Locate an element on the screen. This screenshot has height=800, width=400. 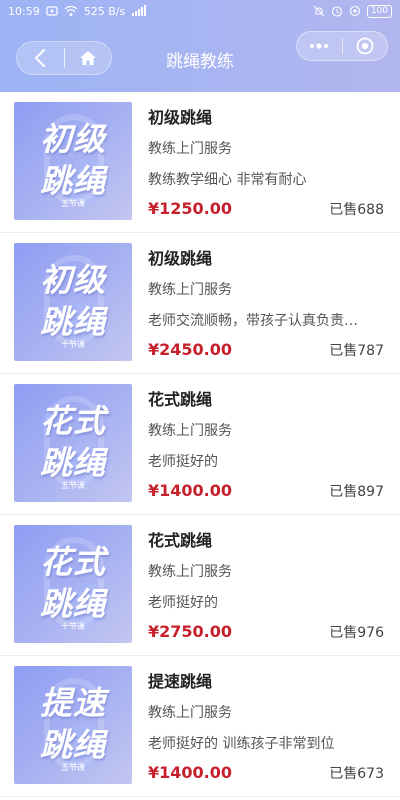
product-sold-count: 已售897 is located at coordinates (356, 492).